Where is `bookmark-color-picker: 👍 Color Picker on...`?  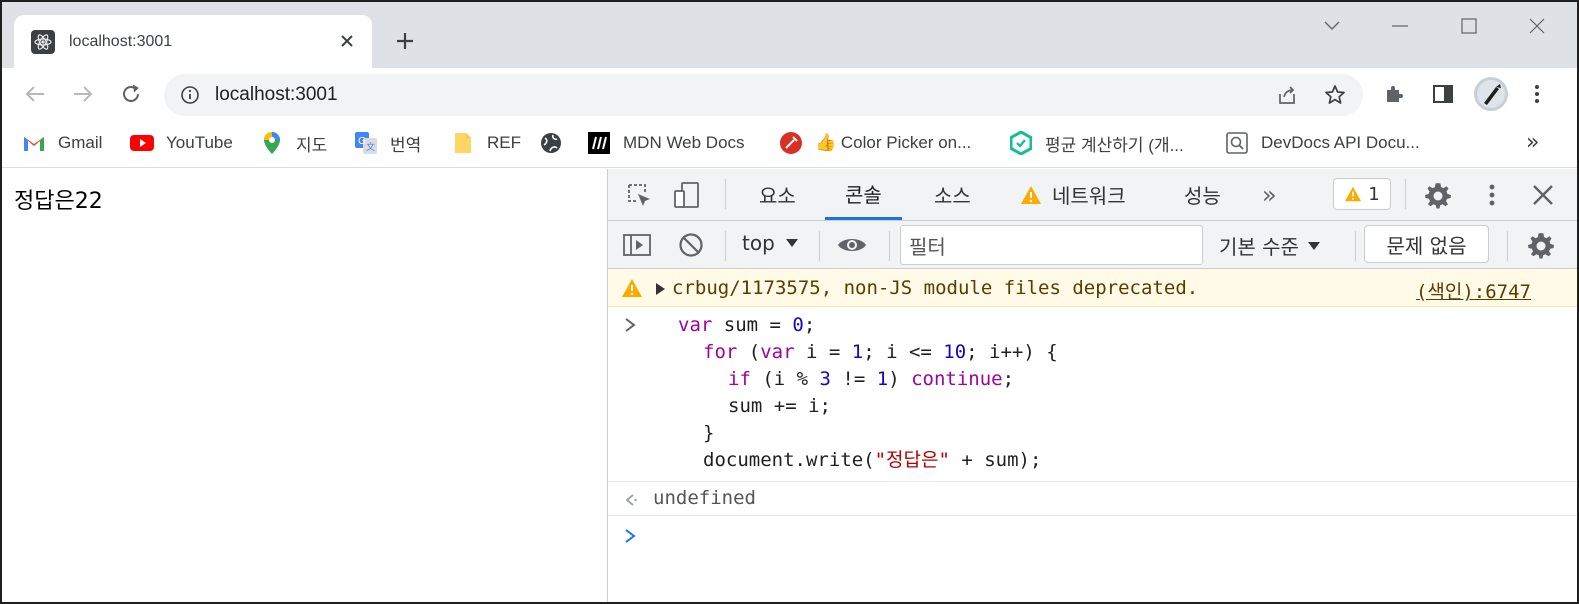
bookmark-color-picker: 👍 Color Picker on... is located at coordinates (875, 143).